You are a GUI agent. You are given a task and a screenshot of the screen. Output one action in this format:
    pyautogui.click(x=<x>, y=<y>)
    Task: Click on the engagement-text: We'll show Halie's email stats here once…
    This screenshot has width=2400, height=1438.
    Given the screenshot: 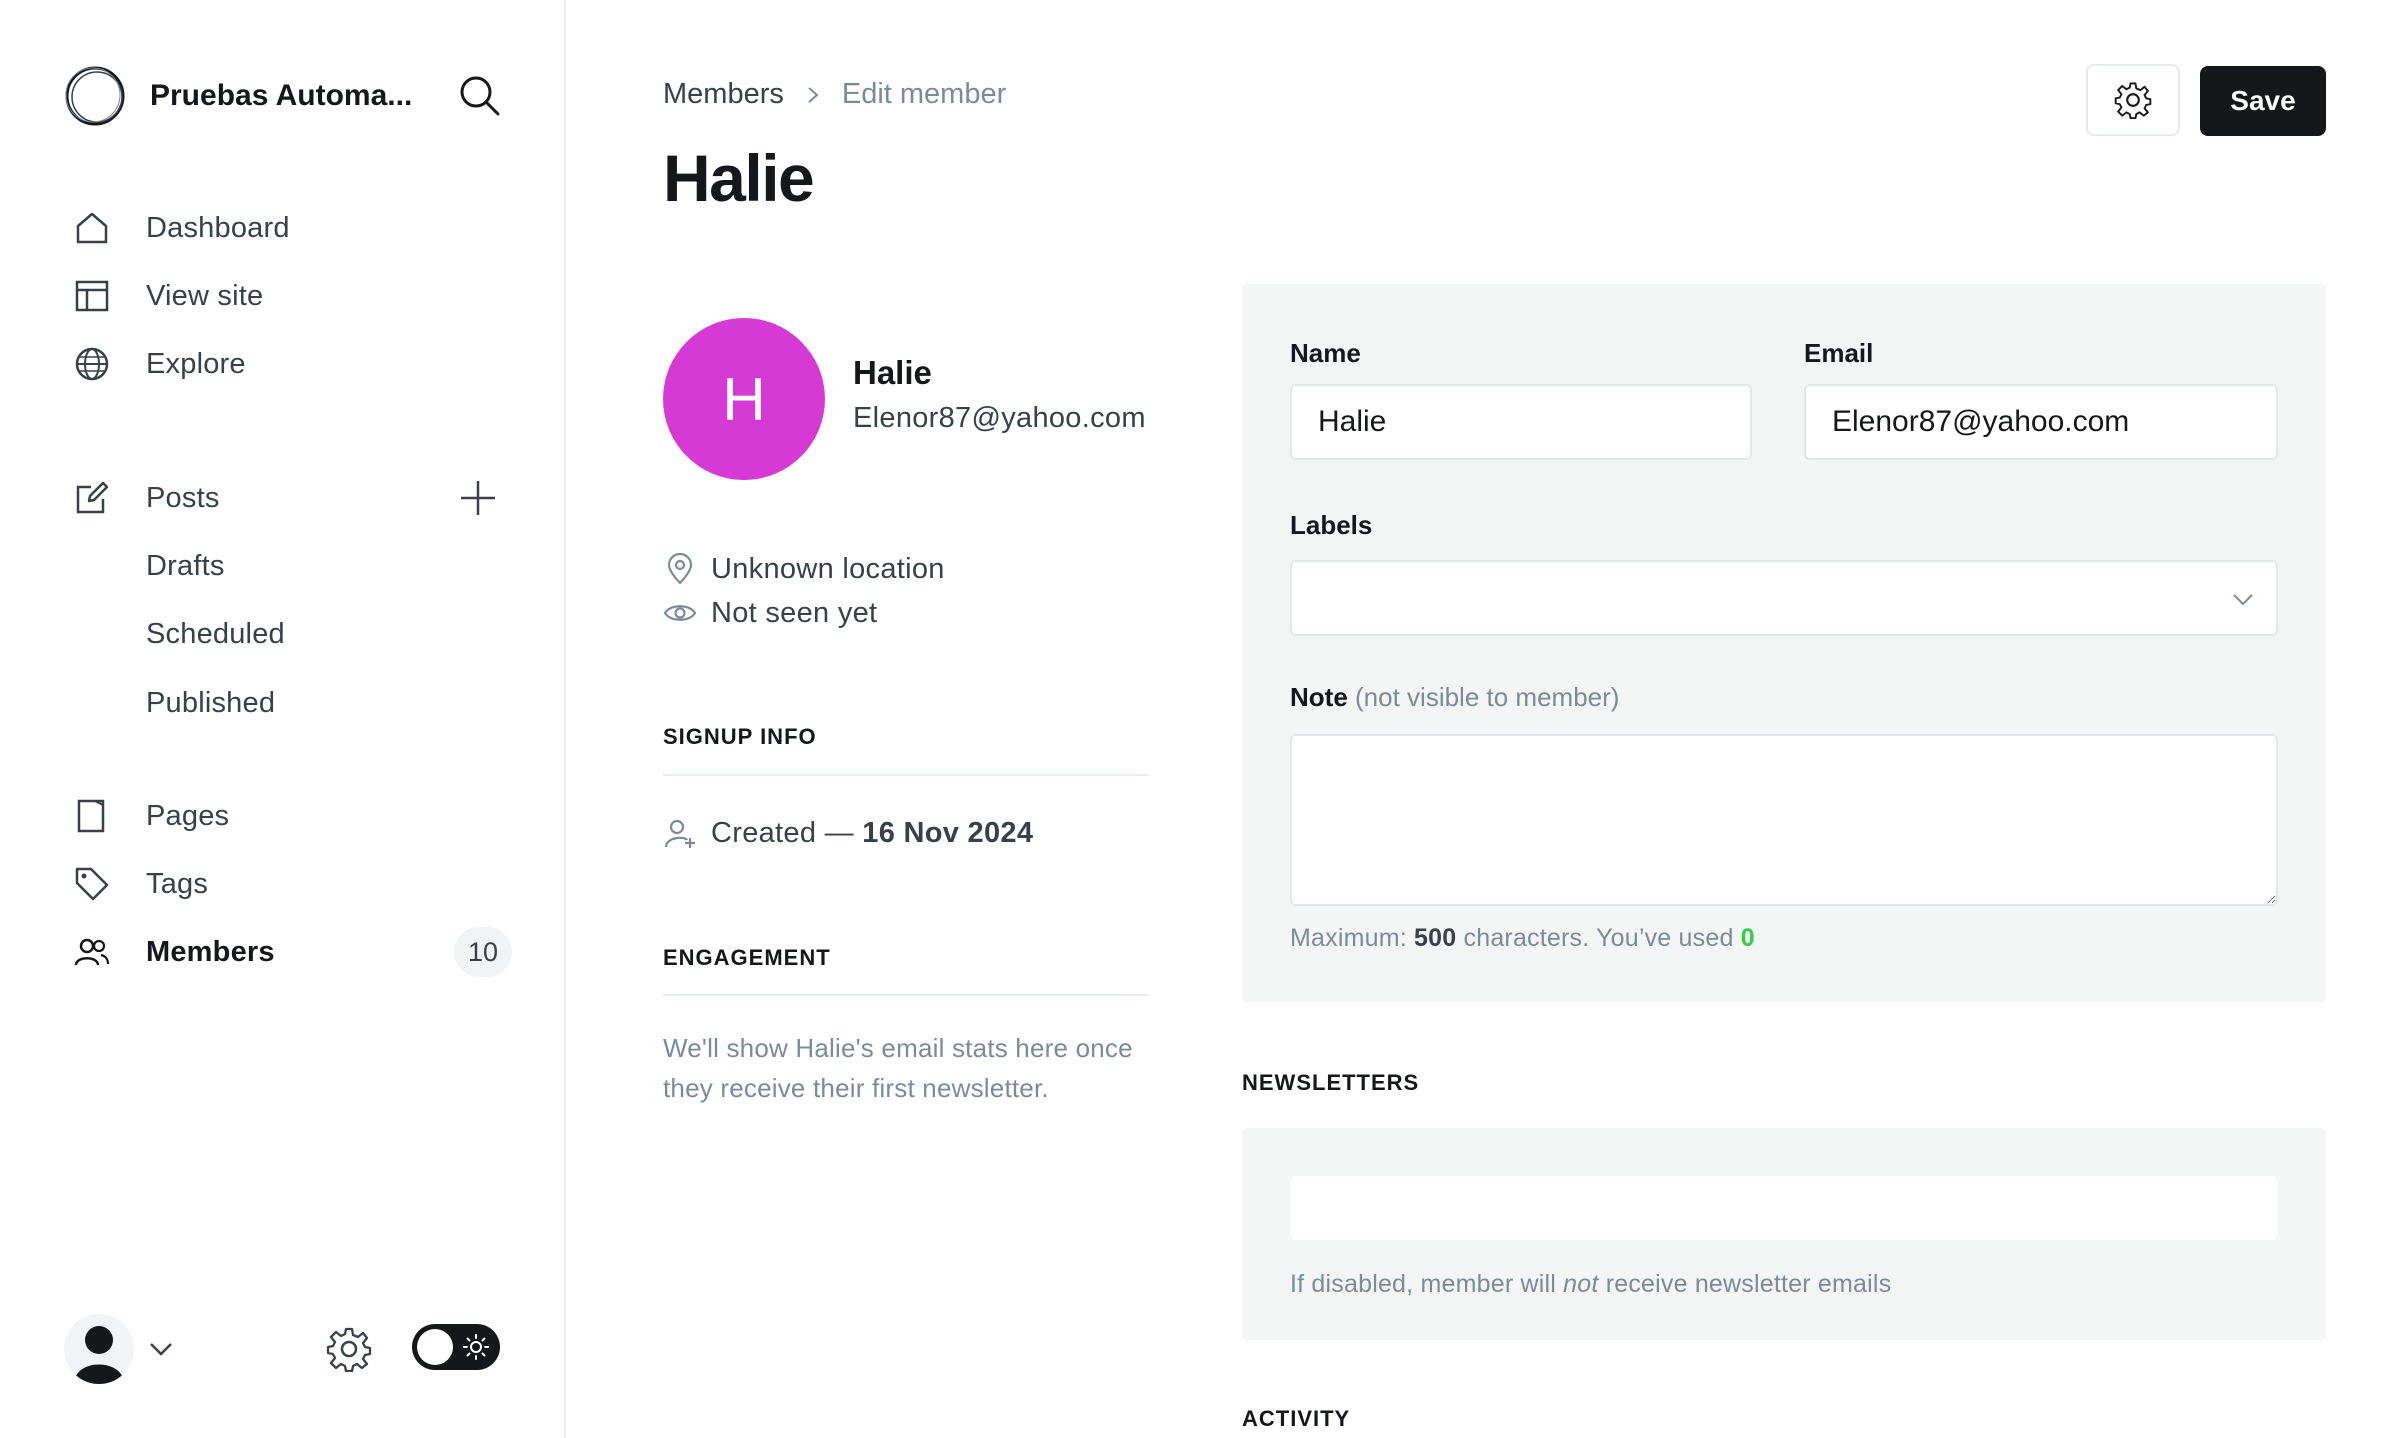 What is the action you would take?
    pyautogui.click(x=898, y=1068)
    